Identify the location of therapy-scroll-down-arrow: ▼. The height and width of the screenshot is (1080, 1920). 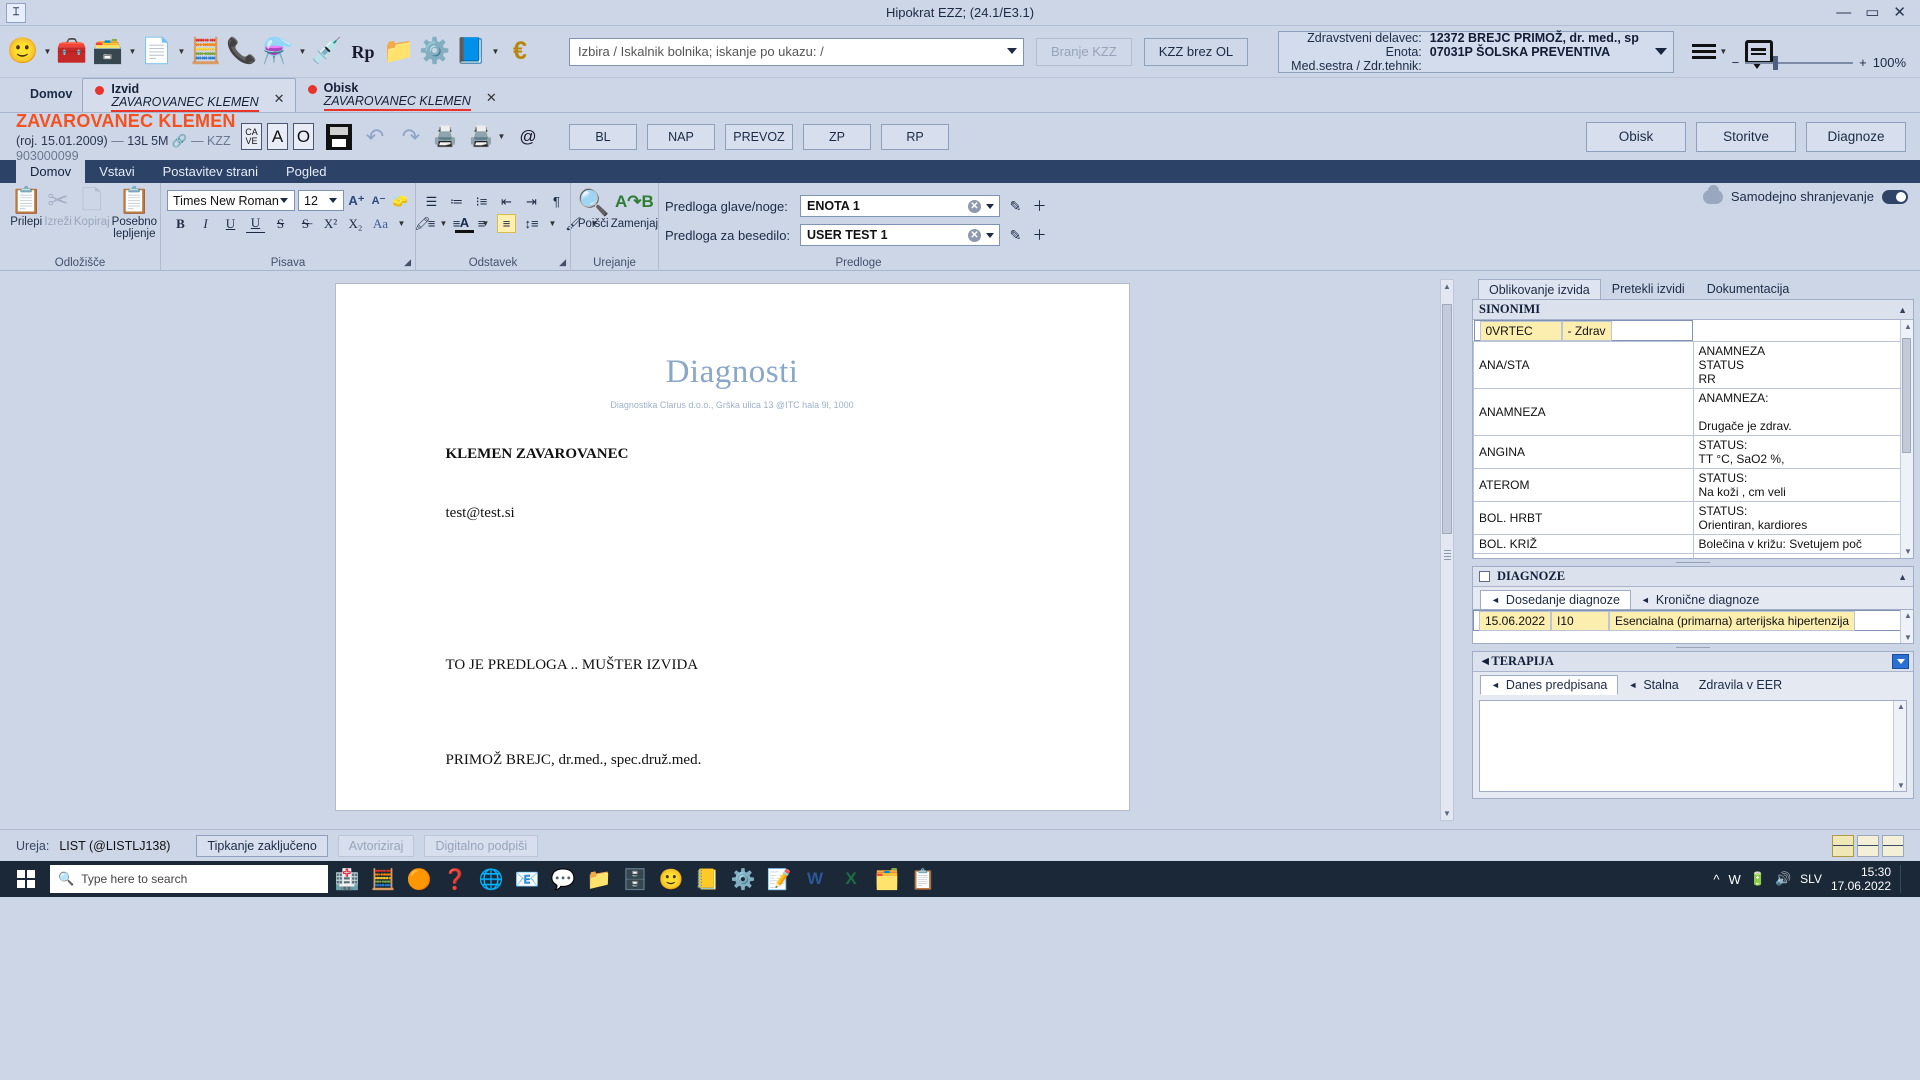
(1901, 785).